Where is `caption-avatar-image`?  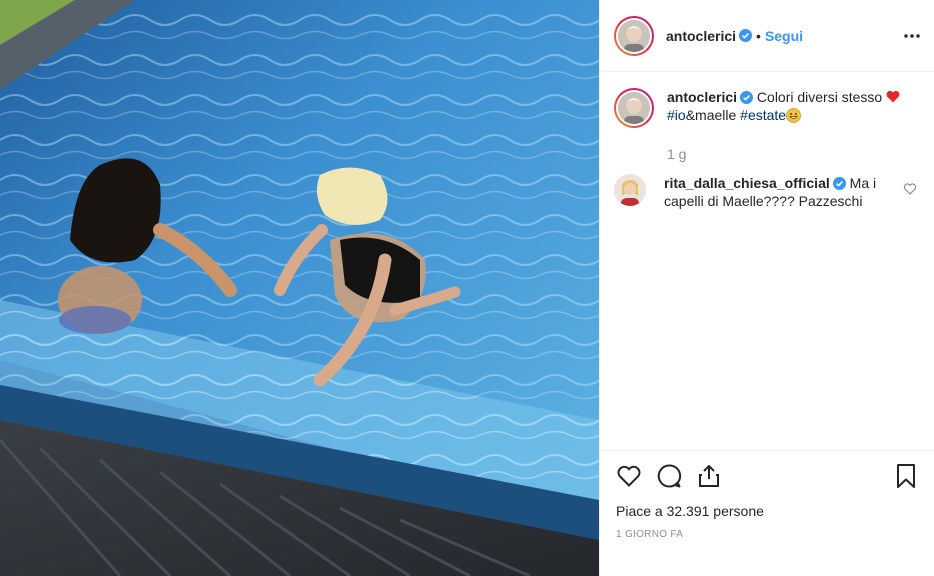
caption-avatar-image is located at coordinates (634, 108).